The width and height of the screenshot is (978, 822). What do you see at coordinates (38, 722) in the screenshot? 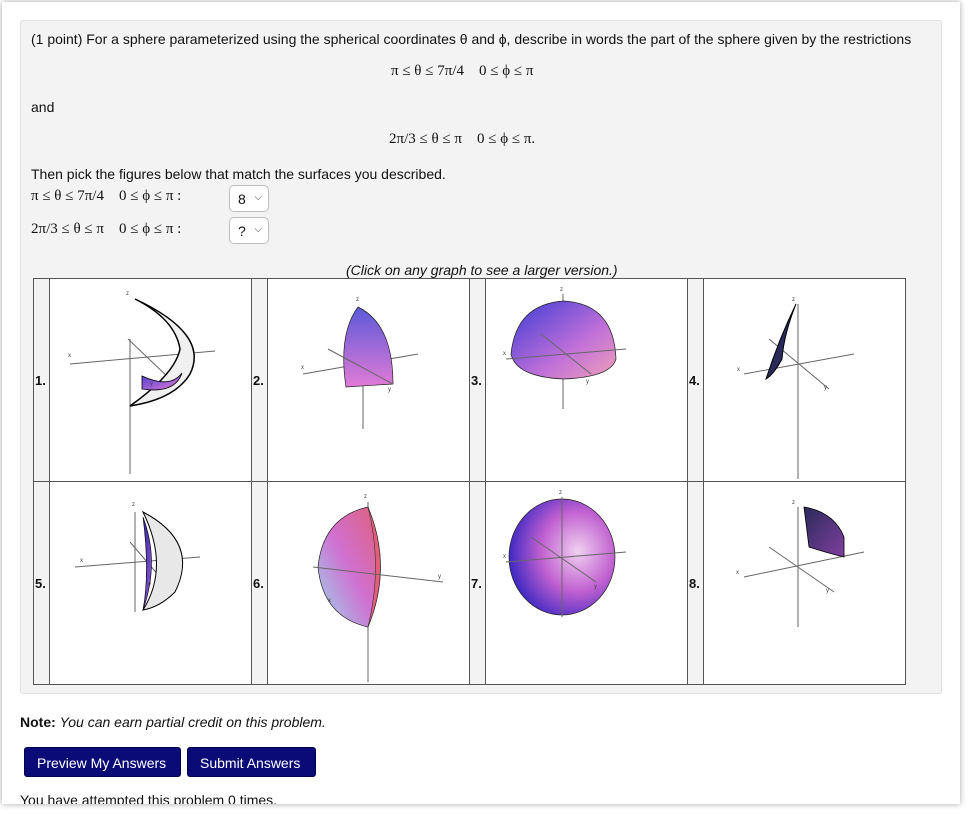
I see `note-label: Note:` at bounding box center [38, 722].